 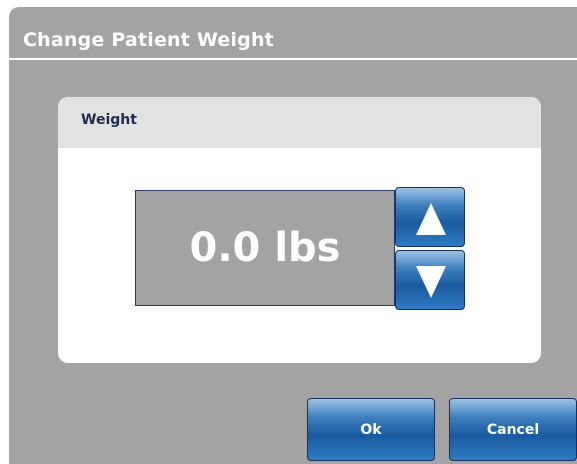 What do you see at coordinates (371, 429) in the screenshot?
I see `ok-button: Ok` at bounding box center [371, 429].